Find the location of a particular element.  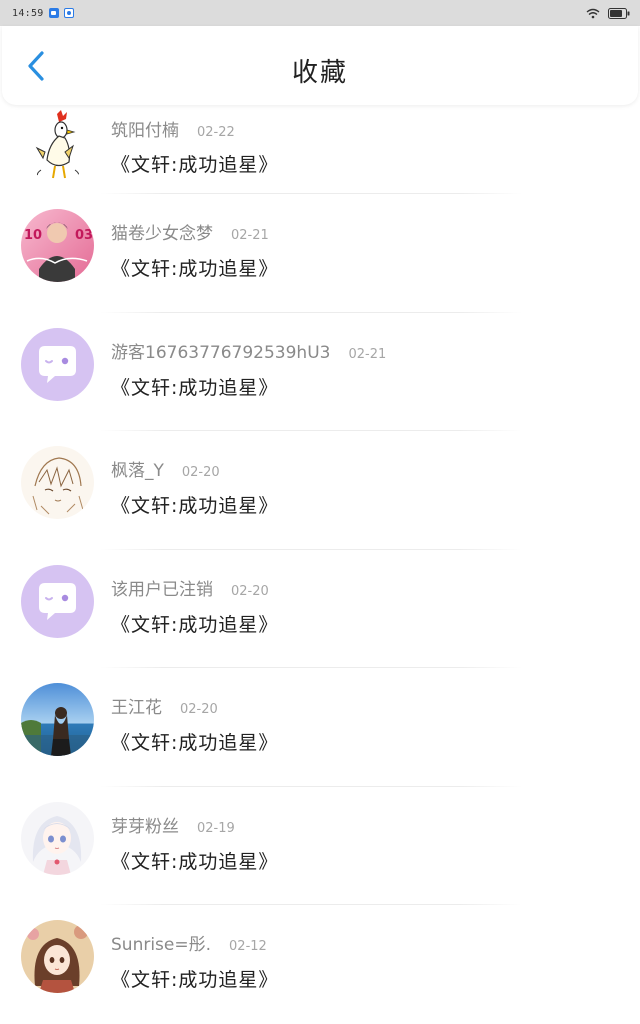

item-meta: 筑阳付楠 02-22 is located at coordinates (173, 128).